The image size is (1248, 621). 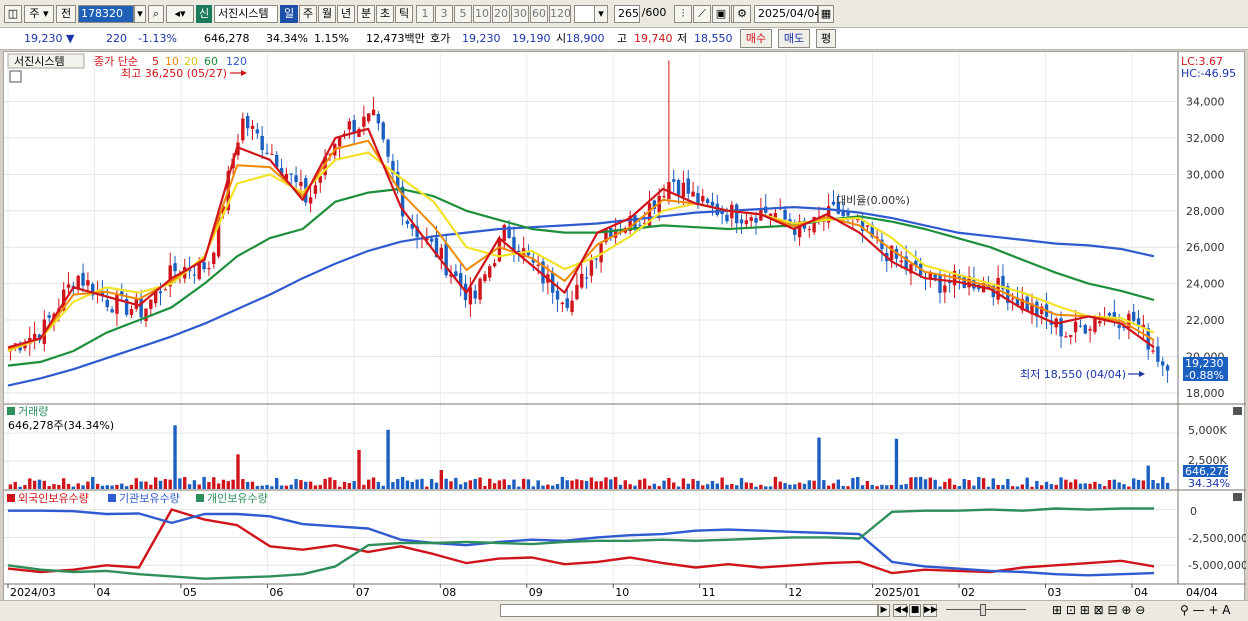 What do you see at coordinates (15, 76) in the screenshot?
I see `table-toggle-icon` at bounding box center [15, 76].